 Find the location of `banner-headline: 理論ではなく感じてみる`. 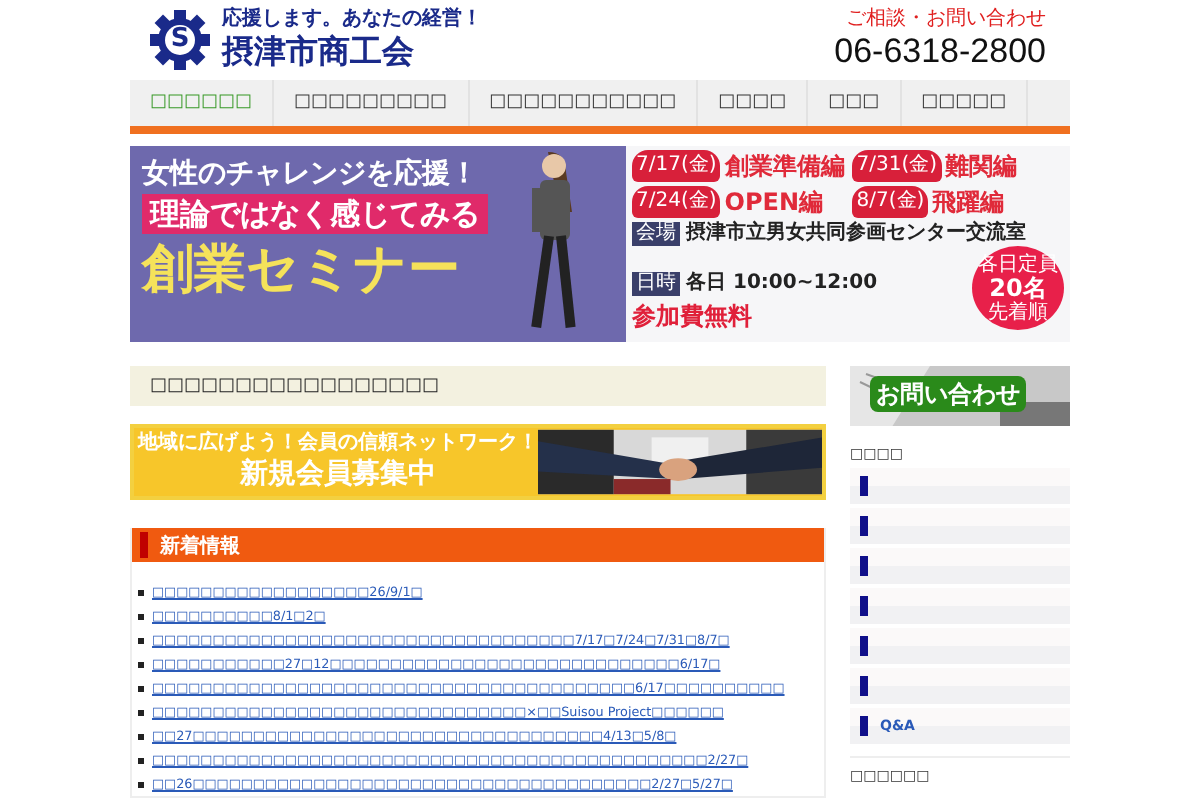

banner-headline: 理論ではなく感じてみる is located at coordinates (315, 214).